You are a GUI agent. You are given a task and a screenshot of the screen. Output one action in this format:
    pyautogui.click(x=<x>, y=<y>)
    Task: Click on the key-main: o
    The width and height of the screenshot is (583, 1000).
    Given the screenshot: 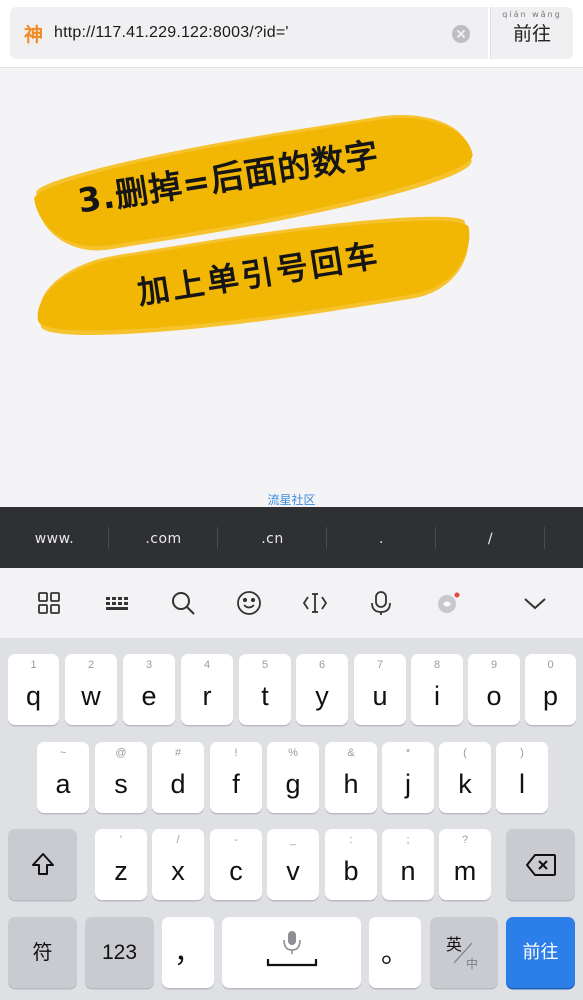 What is the action you would take?
    pyautogui.click(x=494, y=696)
    